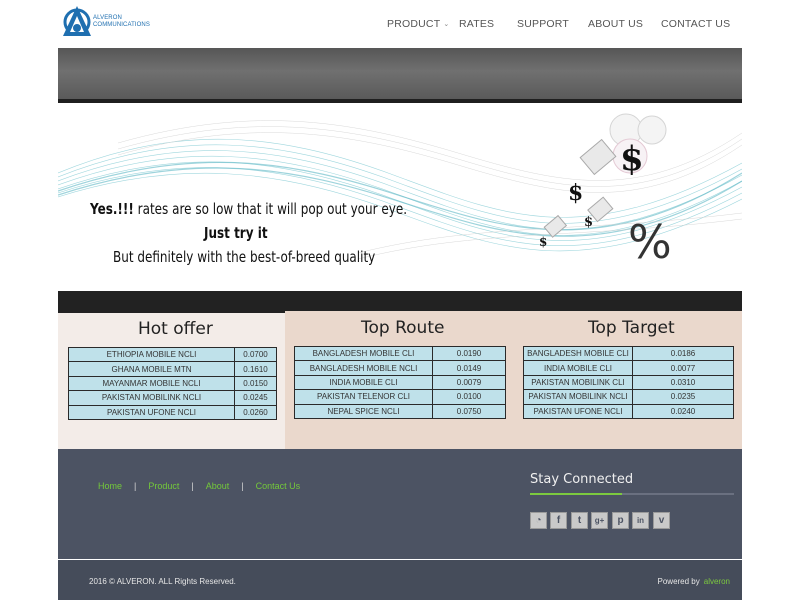 The image size is (800, 600). I want to click on table-row: NEPAL SPICE NCLI 0.0750, so click(400, 411).